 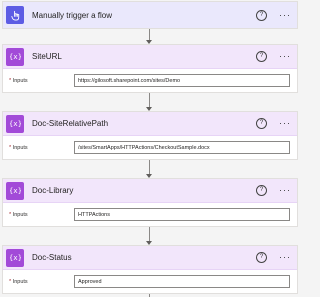 I want to click on action-title: Doc-Status, so click(x=52, y=257).